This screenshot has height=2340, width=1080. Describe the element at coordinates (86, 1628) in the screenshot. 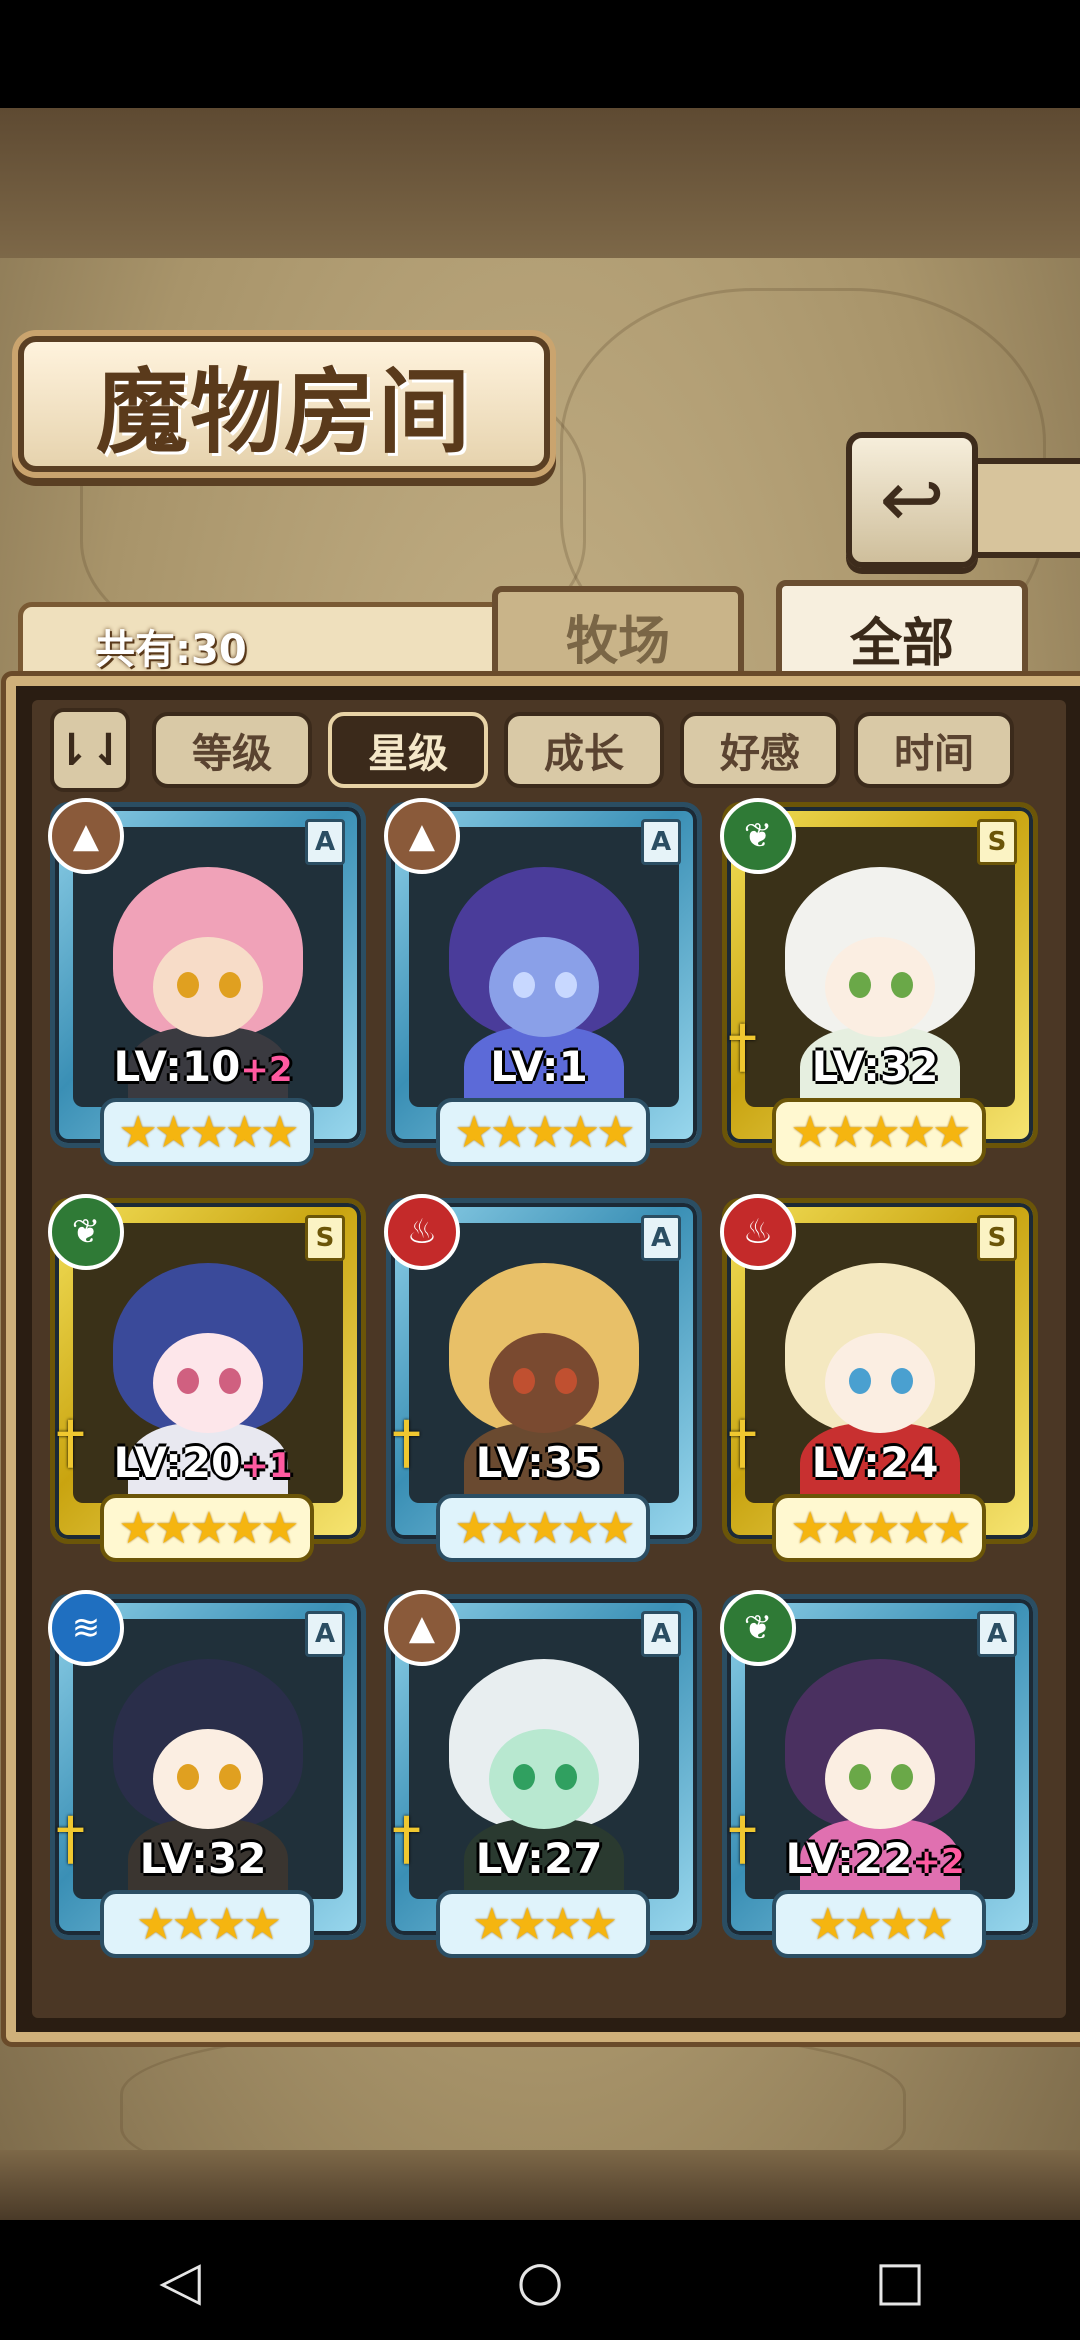

I see `water-element-icon: ≋` at that location.